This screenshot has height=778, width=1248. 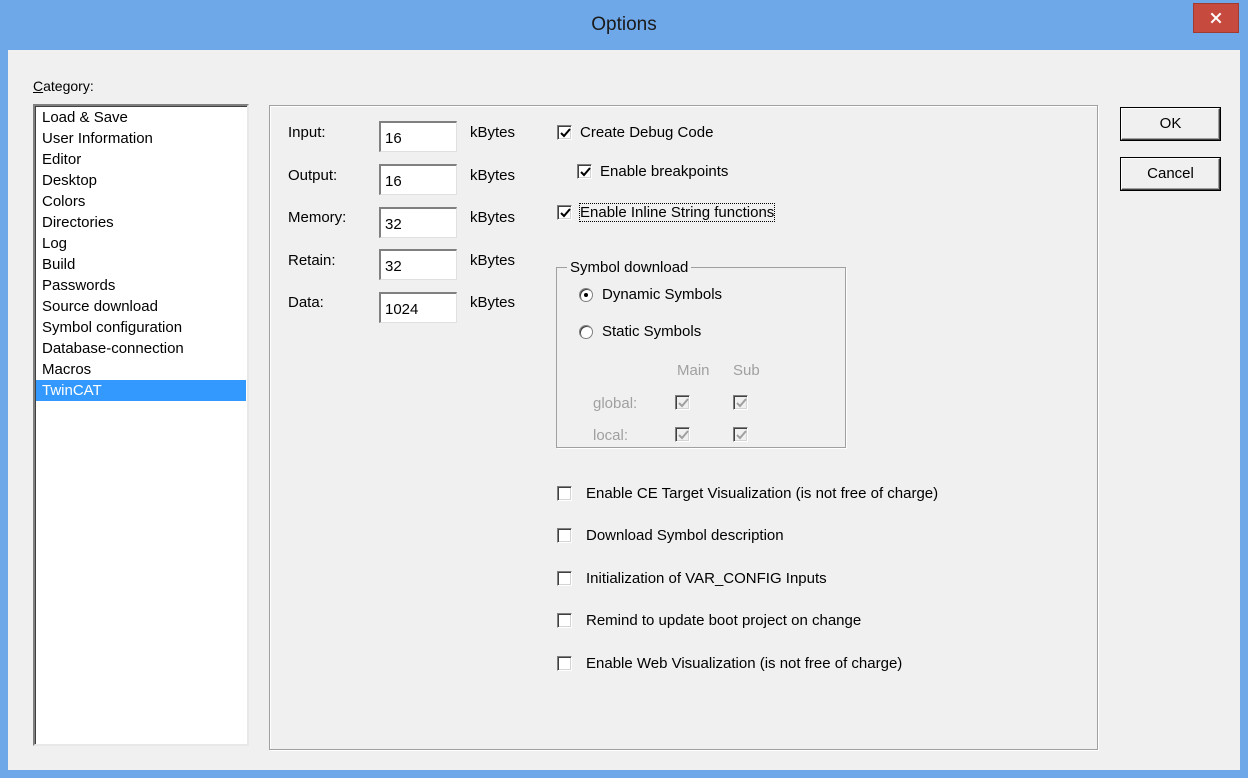 What do you see at coordinates (1170, 174) in the screenshot?
I see `cancel-button: Cancel` at bounding box center [1170, 174].